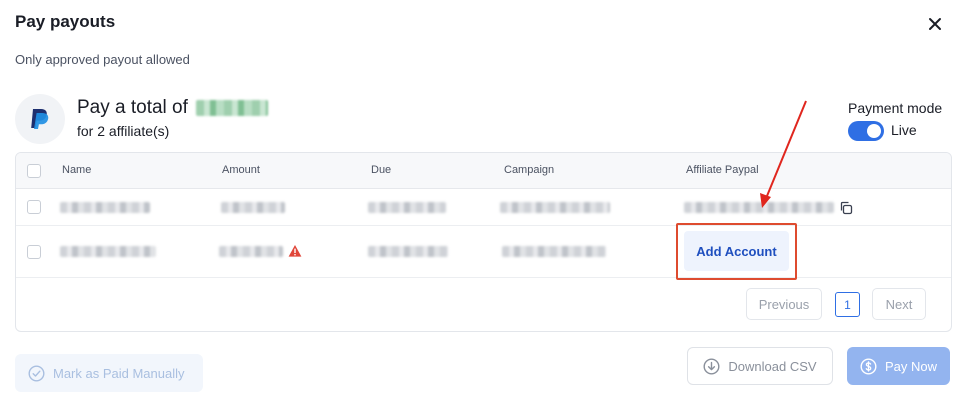 The height and width of the screenshot is (402, 968). What do you see at coordinates (295, 251) in the screenshot?
I see `warning-icon` at bounding box center [295, 251].